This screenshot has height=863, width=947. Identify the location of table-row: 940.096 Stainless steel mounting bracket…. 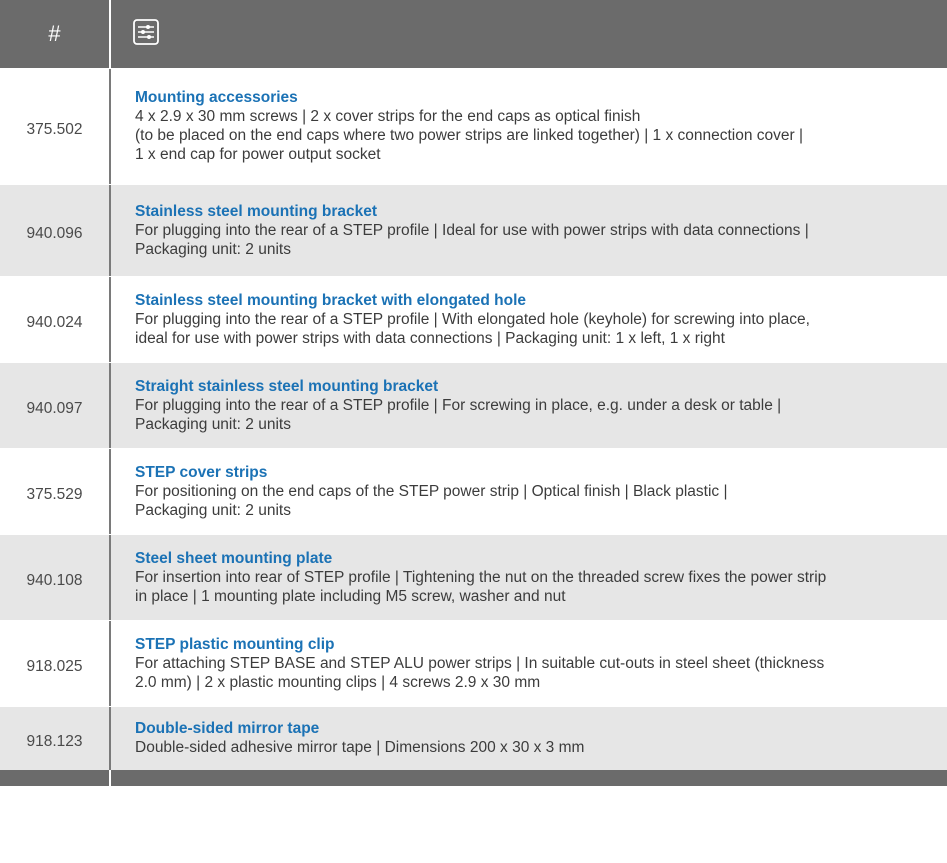
(473, 230).